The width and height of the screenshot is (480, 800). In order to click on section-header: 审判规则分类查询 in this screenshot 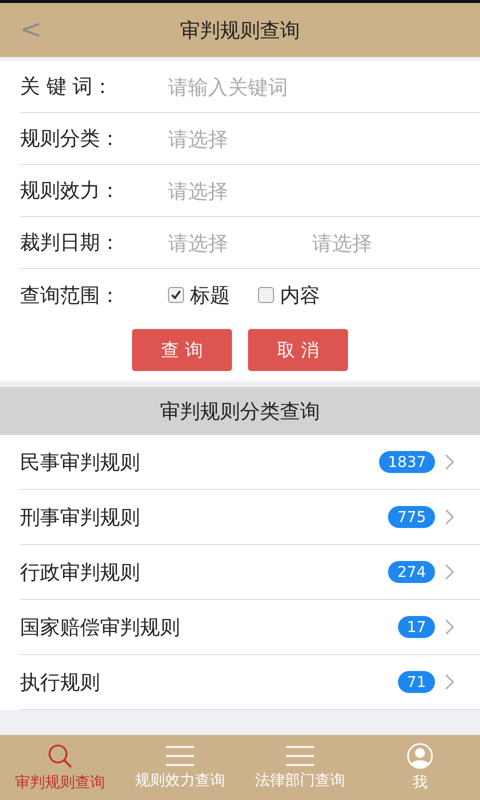, I will do `click(240, 411)`.